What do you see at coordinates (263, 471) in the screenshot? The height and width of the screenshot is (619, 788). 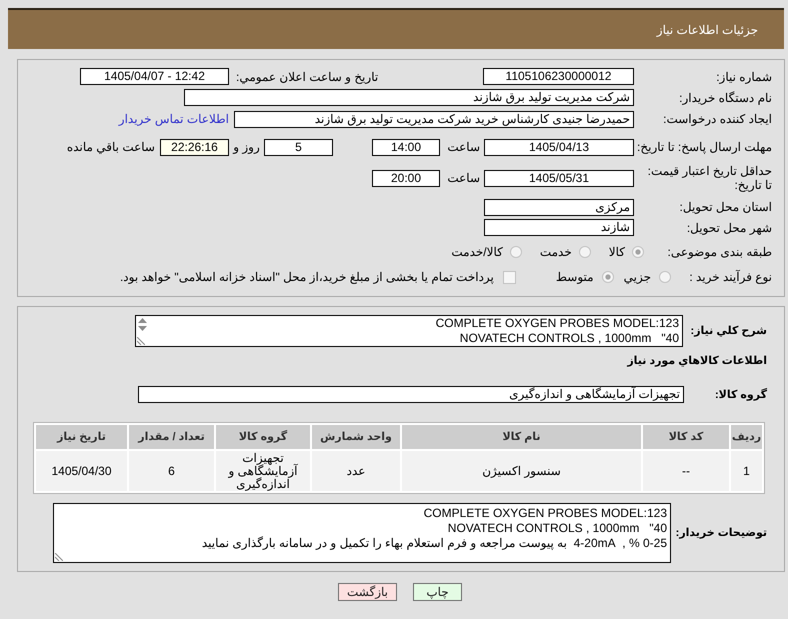 I see `table-cell: تجهیزات آزمایشگاهی و اندازه‌گیری` at bounding box center [263, 471].